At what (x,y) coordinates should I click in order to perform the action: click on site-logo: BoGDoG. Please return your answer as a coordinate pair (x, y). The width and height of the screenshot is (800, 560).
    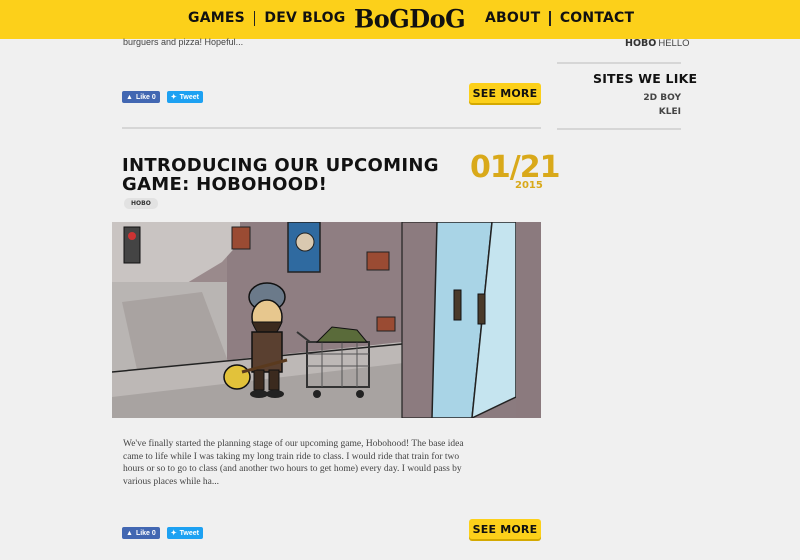
    Looking at the image, I should click on (410, 18).